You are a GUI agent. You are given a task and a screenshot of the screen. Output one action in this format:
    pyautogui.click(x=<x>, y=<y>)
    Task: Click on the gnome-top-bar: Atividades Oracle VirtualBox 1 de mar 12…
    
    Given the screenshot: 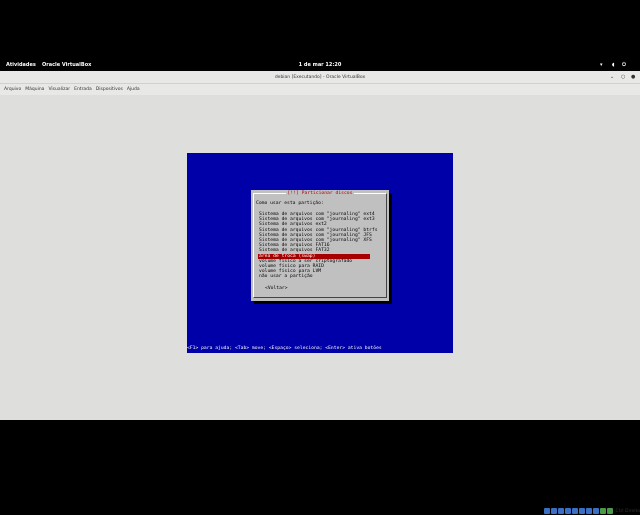 What is the action you would take?
    pyautogui.click(x=320, y=64)
    